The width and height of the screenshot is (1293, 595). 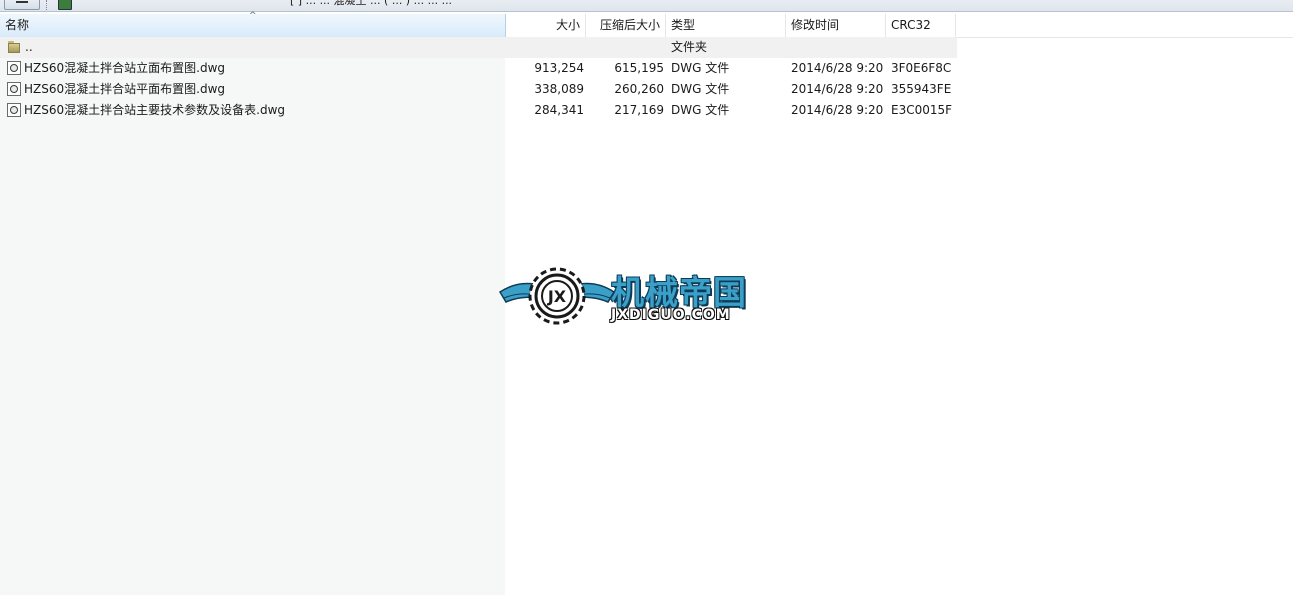 I want to click on column-header-type: 类型, so click(x=726, y=25).